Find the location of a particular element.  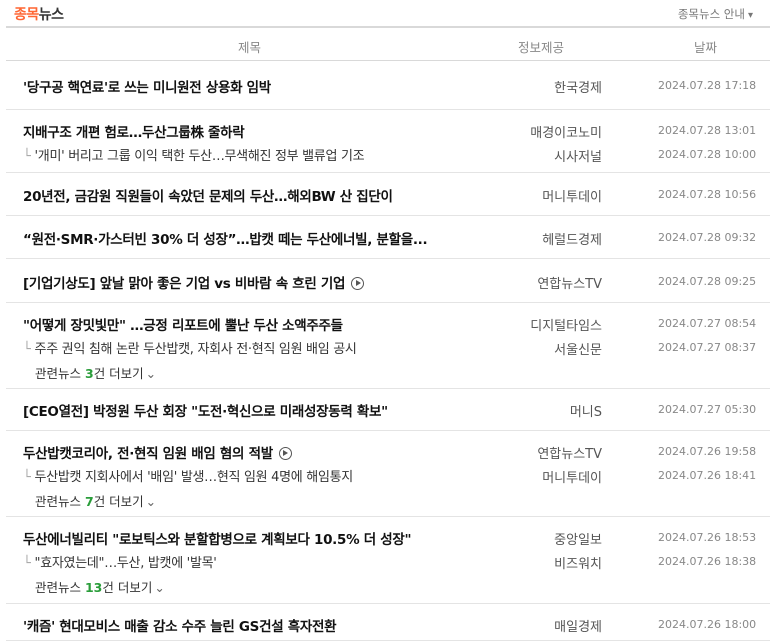

news-title-text: 두산에너빌리티 "로보틱스와 분할합병으로 계획보다 10.5% 더 성장" is located at coordinates (217, 540).